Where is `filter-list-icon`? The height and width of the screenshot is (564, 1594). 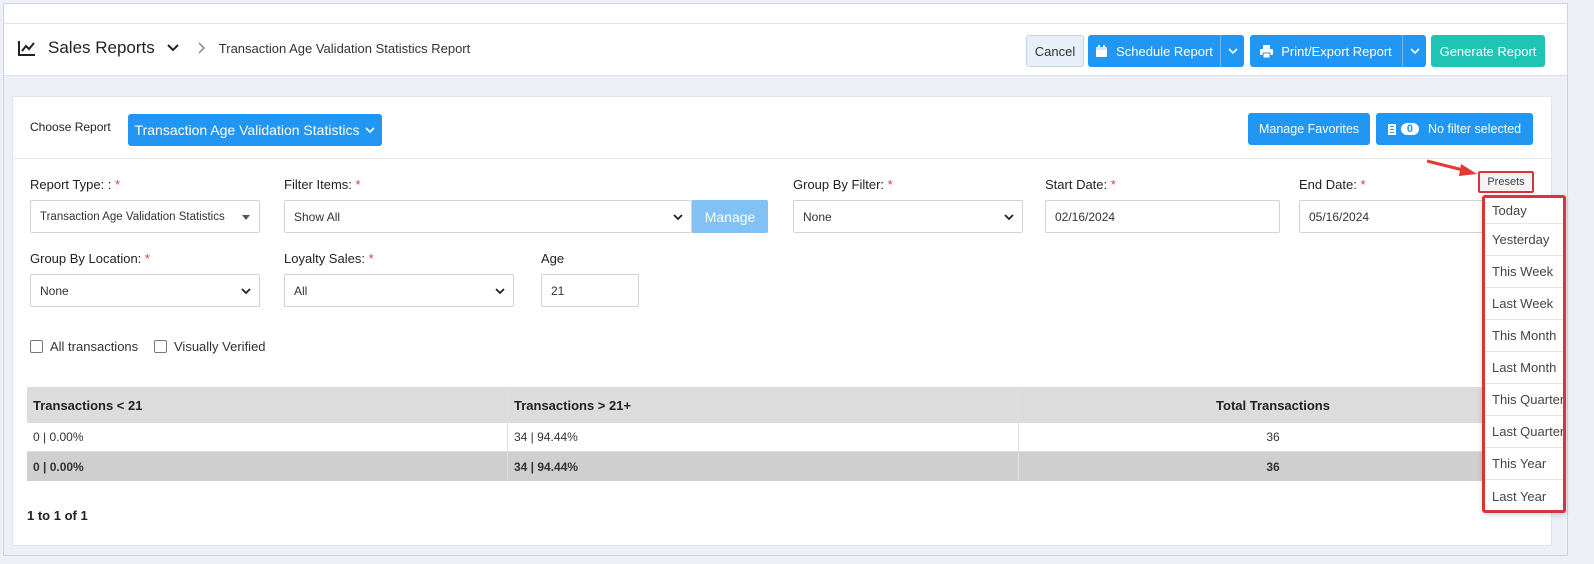 filter-list-icon is located at coordinates (1391, 129).